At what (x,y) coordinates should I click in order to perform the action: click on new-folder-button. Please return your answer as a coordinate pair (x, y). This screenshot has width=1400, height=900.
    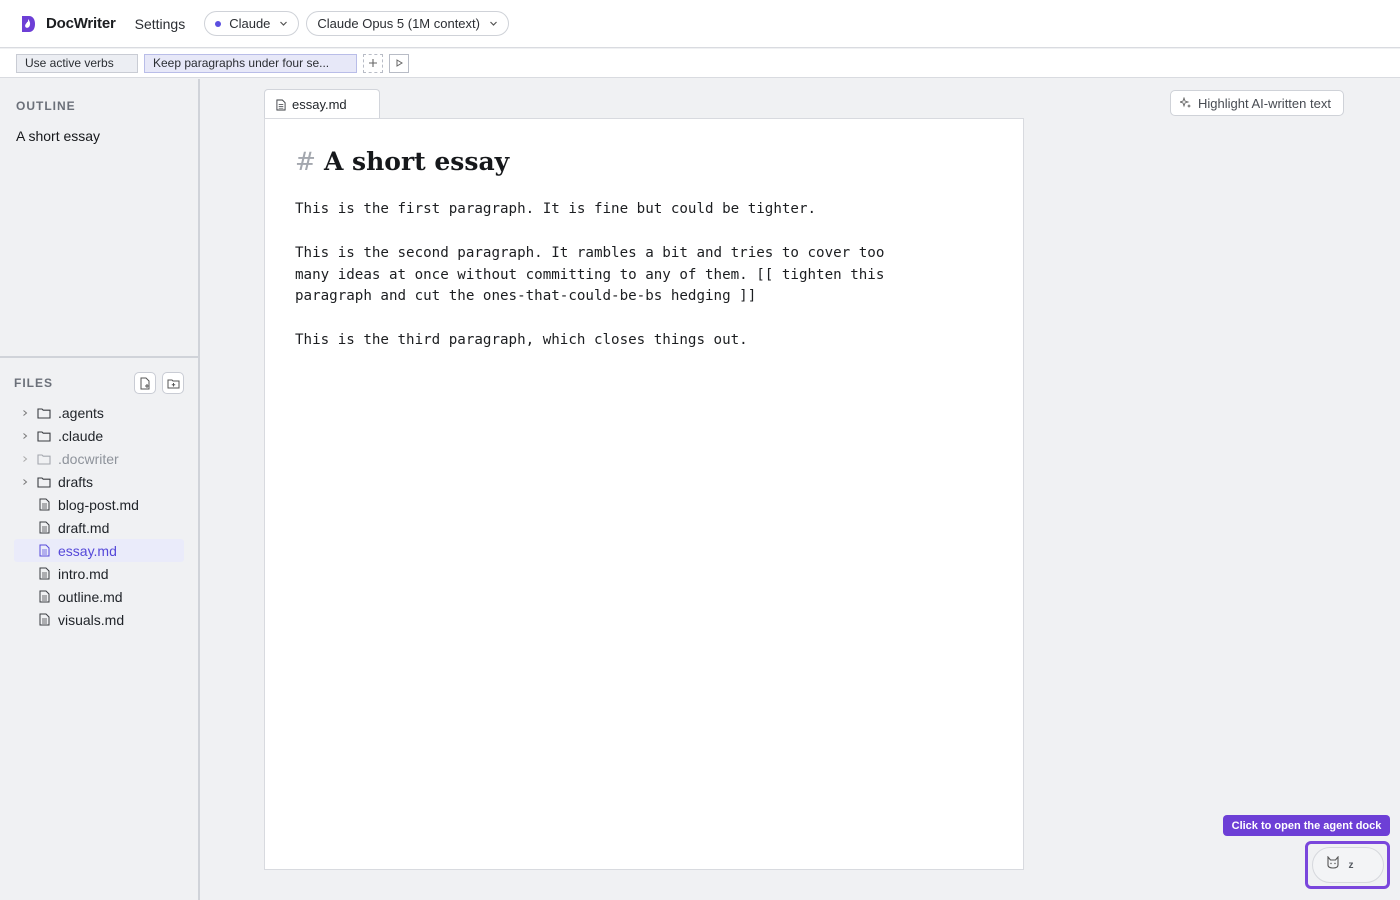
    Looking at the image, I should click on (173, 383).